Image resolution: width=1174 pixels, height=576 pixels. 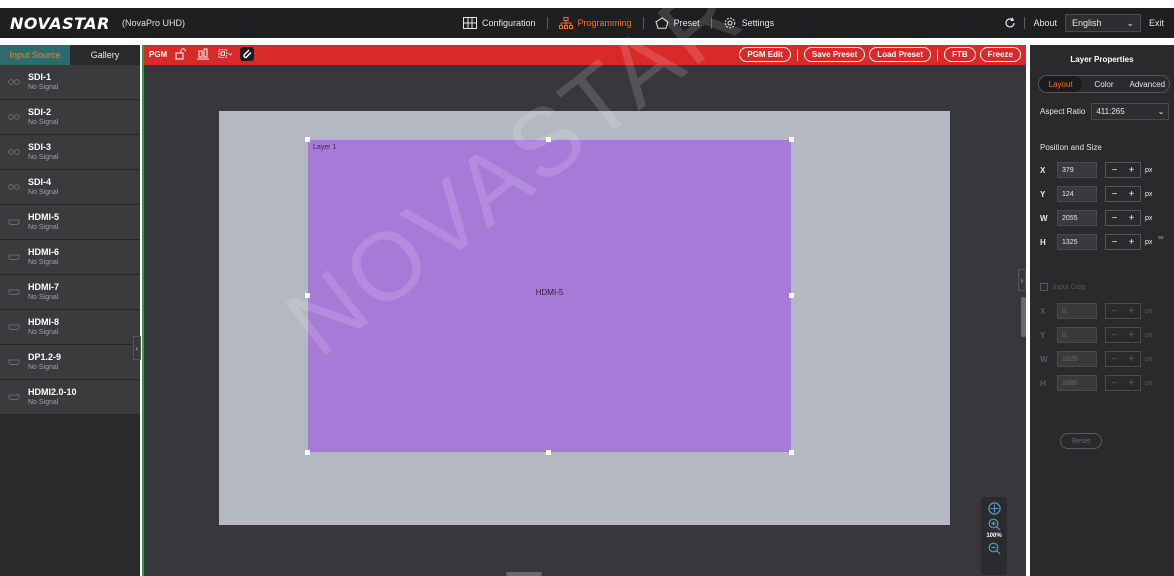 I want to click on property-tabs: Layout Color Advanced, so click(x=1104, y=84).